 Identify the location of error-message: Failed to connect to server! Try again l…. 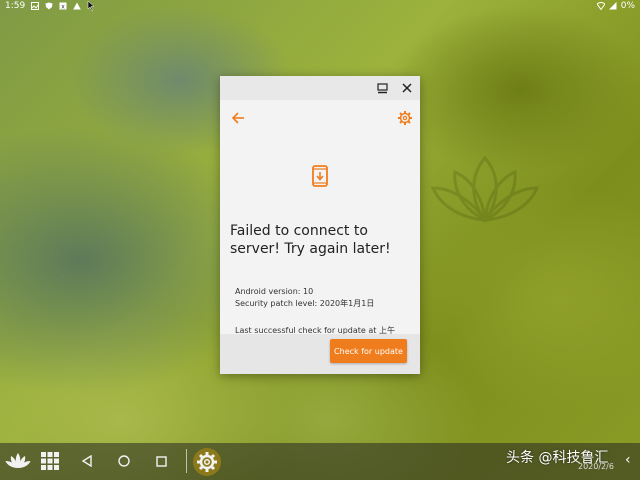
(310, 240).